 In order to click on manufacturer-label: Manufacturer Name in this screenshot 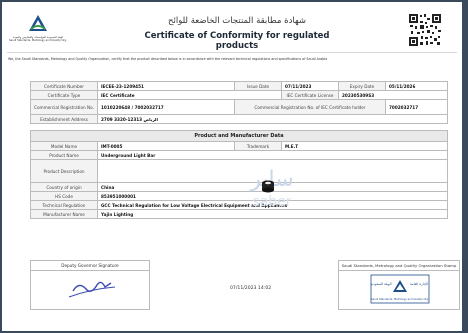, I will do `click(64, 214)`.